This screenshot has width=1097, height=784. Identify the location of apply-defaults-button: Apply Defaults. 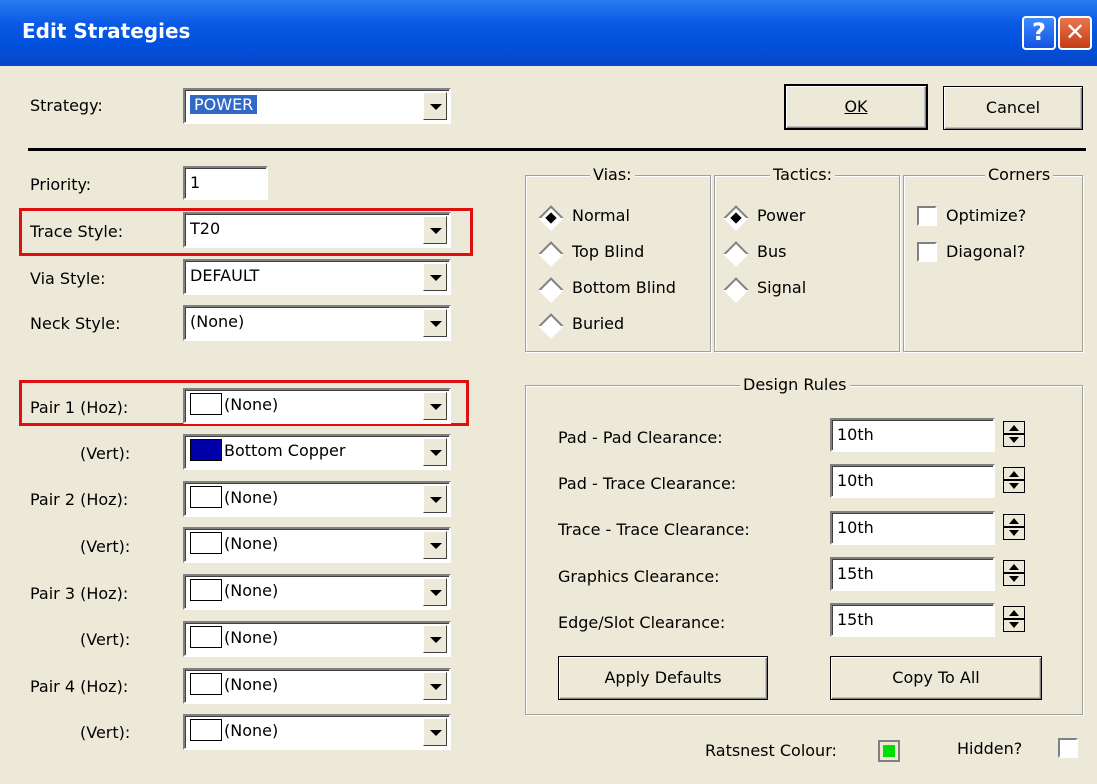
(663, 678).